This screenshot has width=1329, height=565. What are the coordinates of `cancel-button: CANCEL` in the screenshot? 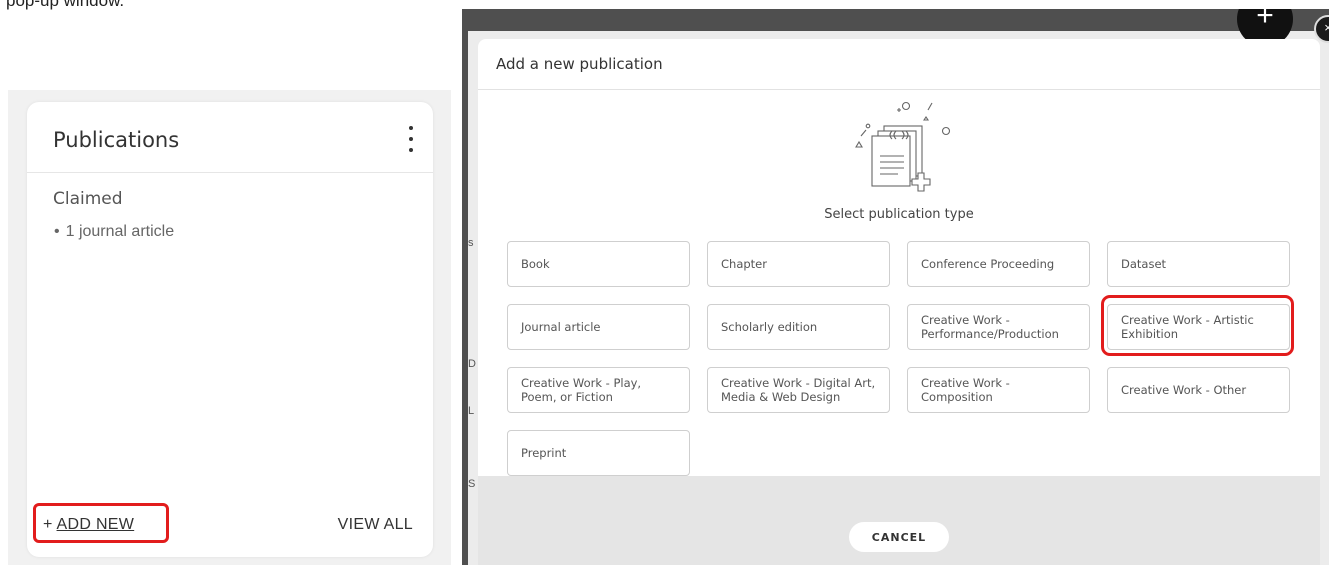 It's located at (899, 537).